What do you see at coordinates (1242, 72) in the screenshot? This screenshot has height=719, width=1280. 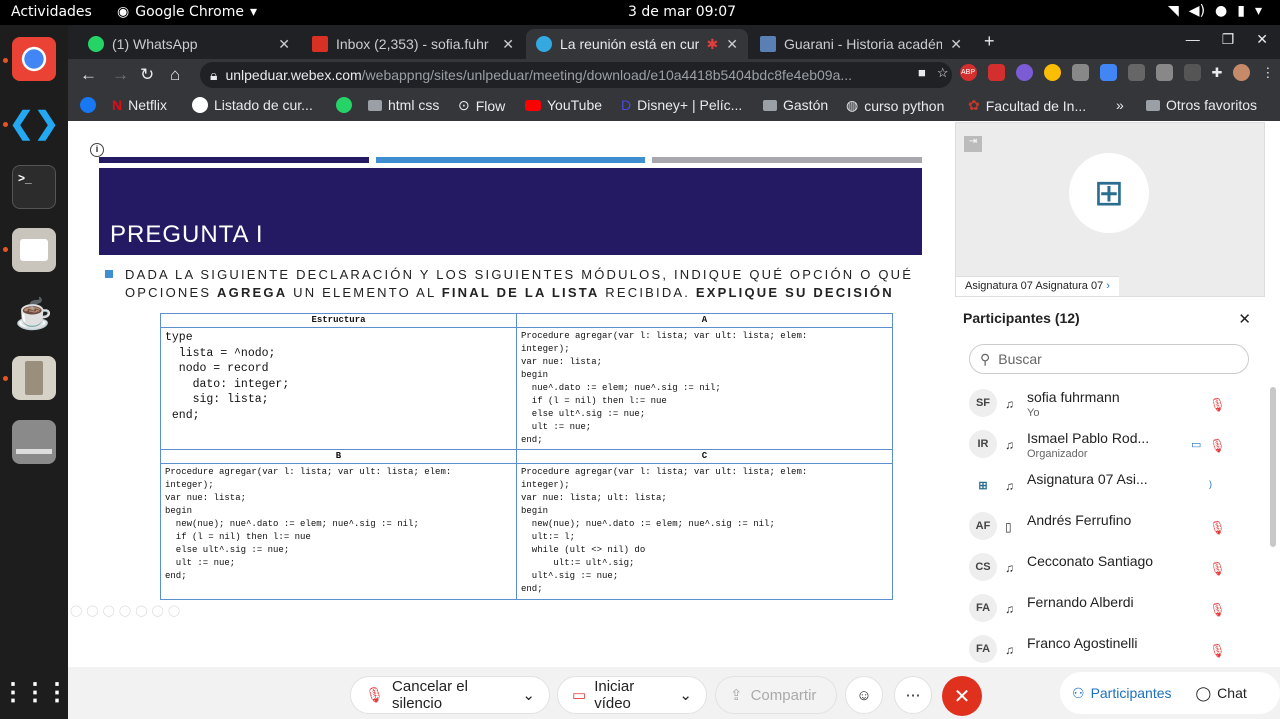 I see `avatar` at bounding box center [1242, 72].